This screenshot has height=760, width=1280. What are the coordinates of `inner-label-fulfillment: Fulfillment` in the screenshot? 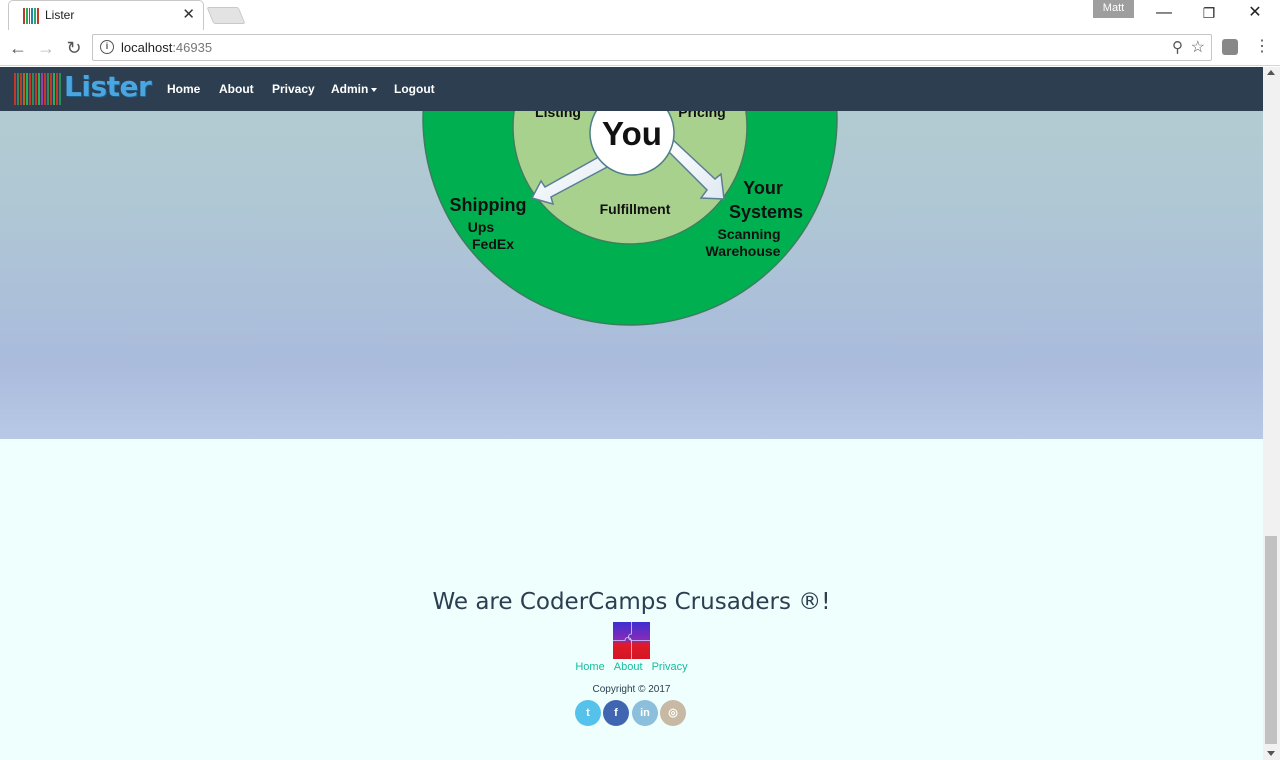 It's located at (635, 209).